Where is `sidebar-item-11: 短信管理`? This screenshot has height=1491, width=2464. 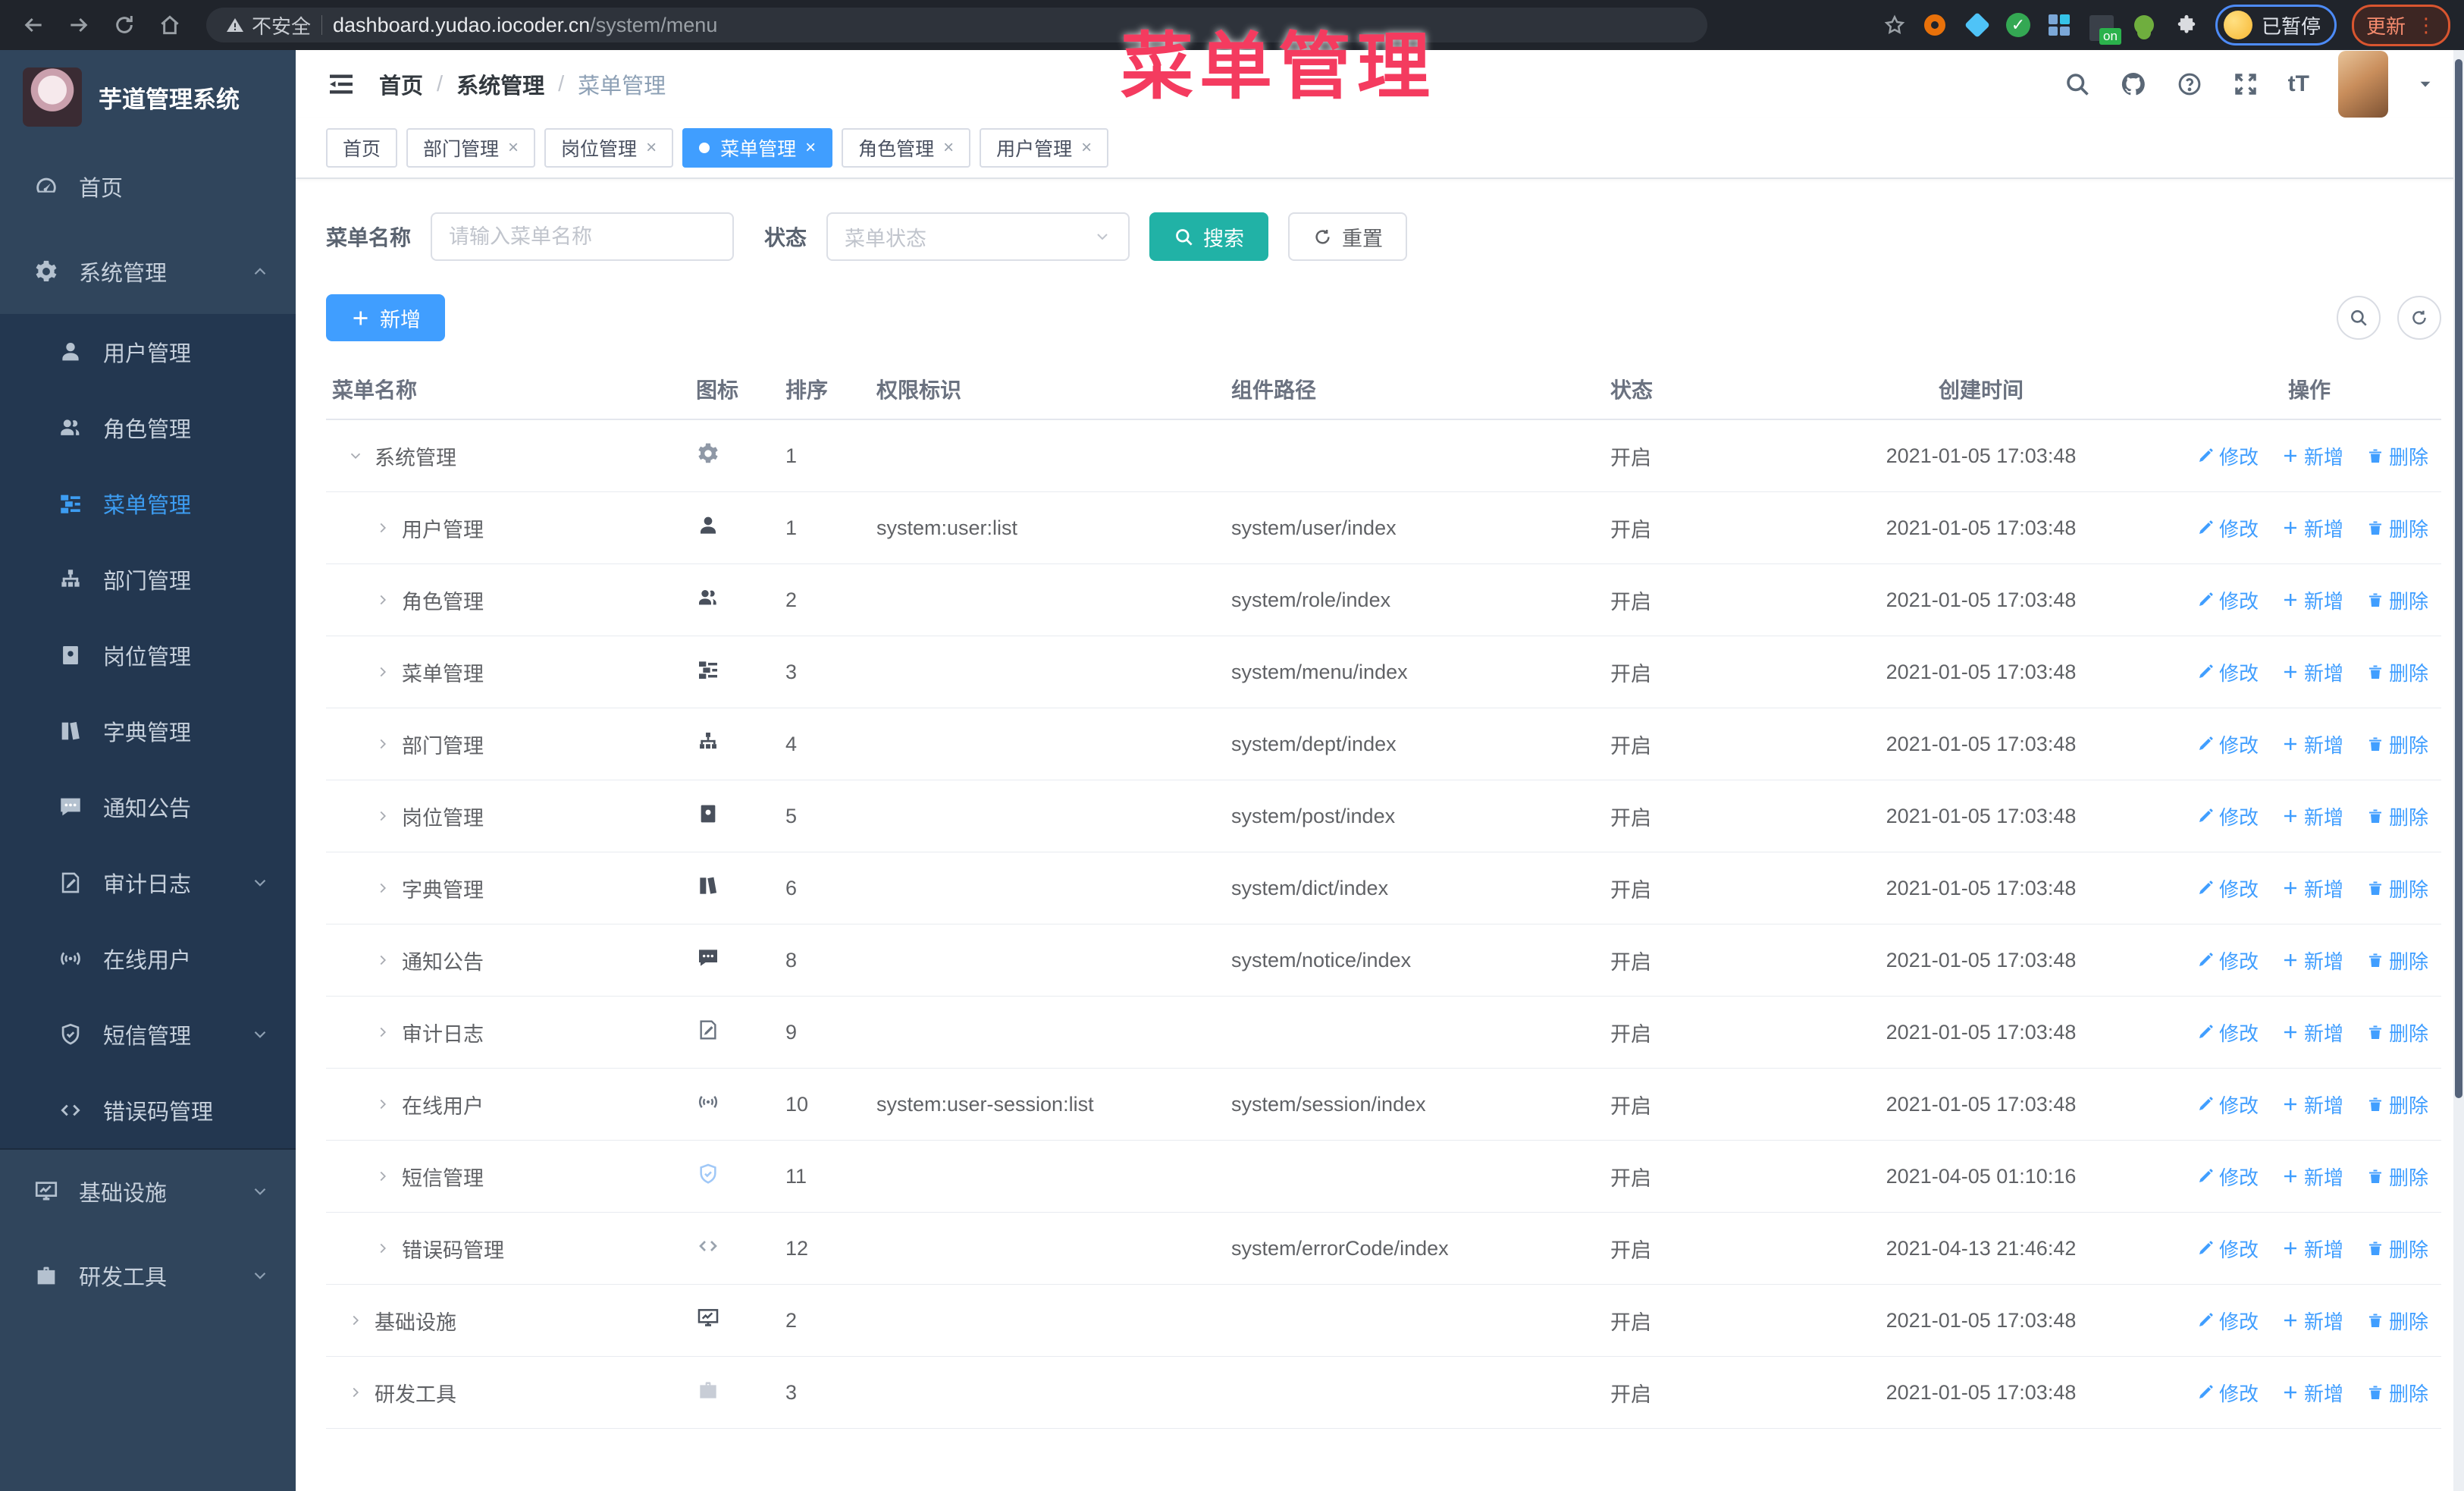 sidebar-item-11: 短信管理 is located at coordinates (148, 1034).